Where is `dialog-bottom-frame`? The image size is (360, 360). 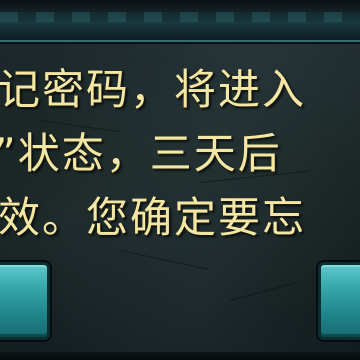
dialog-bottom-frame is located at coordinates (180, 356).